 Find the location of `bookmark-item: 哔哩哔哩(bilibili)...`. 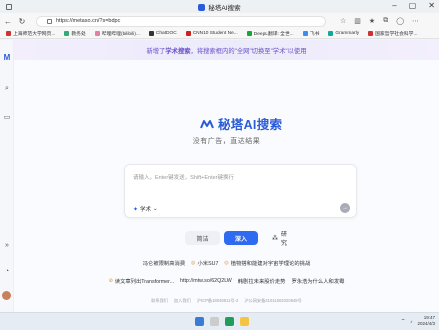

bookmark-item: 哔哩哔哩(bilibili)... is located at coordinates (117, 33).